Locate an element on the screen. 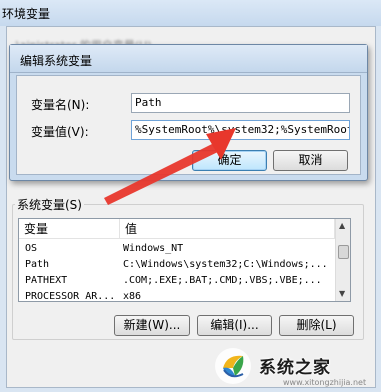 Image resolution: width=381 pixels, height=392 pixels. row-variable-value: Windows_NT is located at coordinates (153, 248).